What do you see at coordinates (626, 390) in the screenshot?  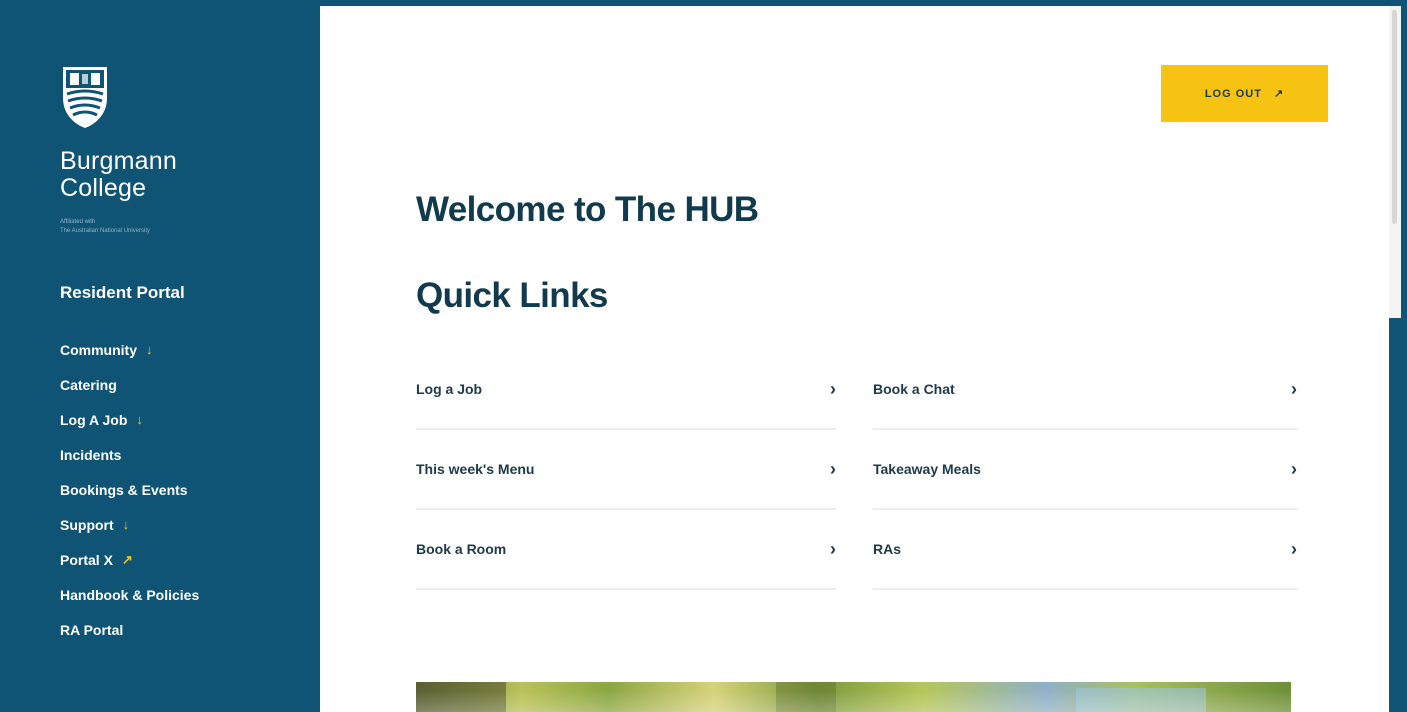 I see `quick-link-log-a-job: Log a Job ›` at bounding box center [626, 390].